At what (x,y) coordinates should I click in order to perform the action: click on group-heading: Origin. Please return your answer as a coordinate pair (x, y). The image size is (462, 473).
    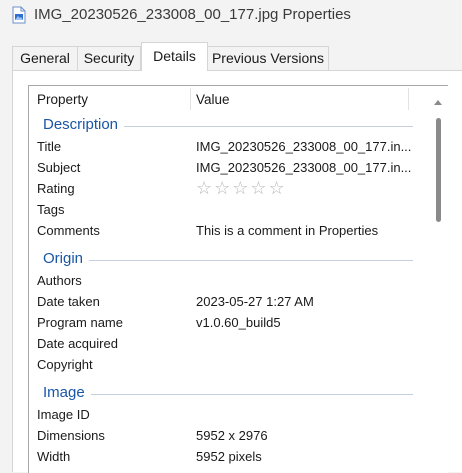
    Looking at the image, I should click on (66, 258).